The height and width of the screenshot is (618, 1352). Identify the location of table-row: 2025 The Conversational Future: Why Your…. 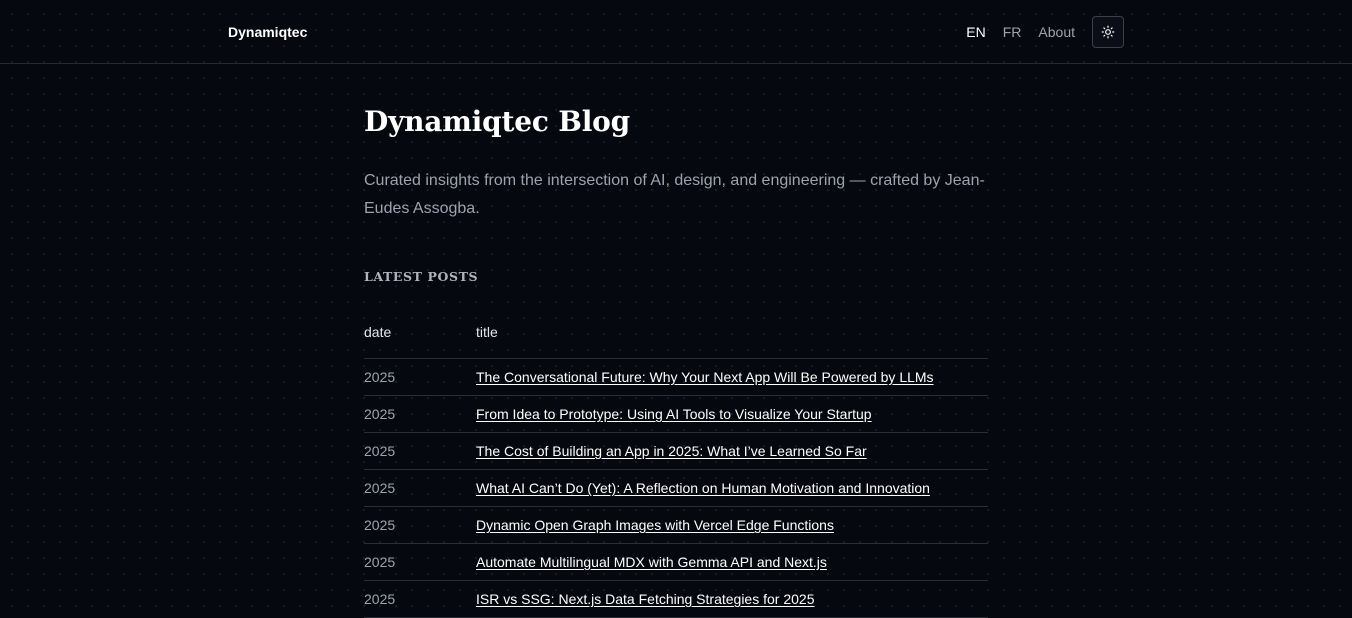
(676, 377).